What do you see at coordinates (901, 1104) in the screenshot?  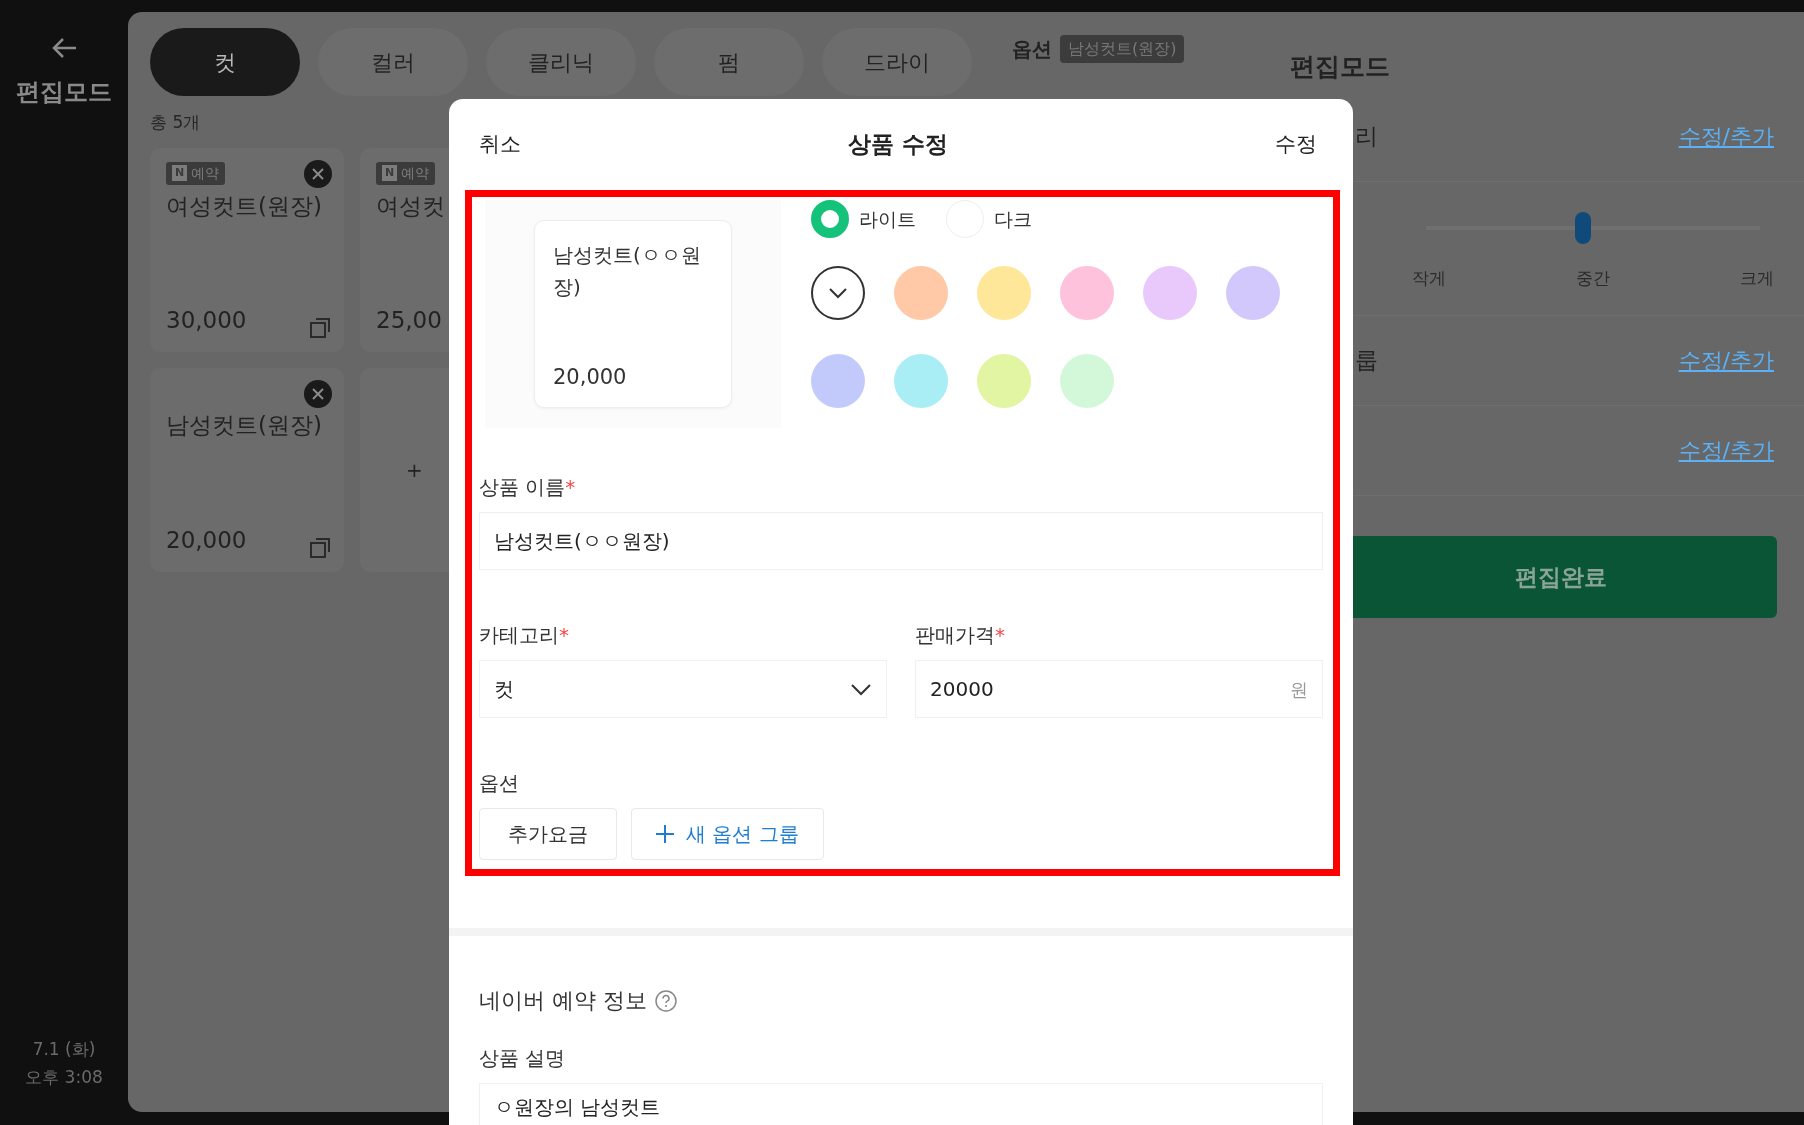 I see `description-field: ㅇ원장의 남성컷트` at bounding box center [901, 1104].